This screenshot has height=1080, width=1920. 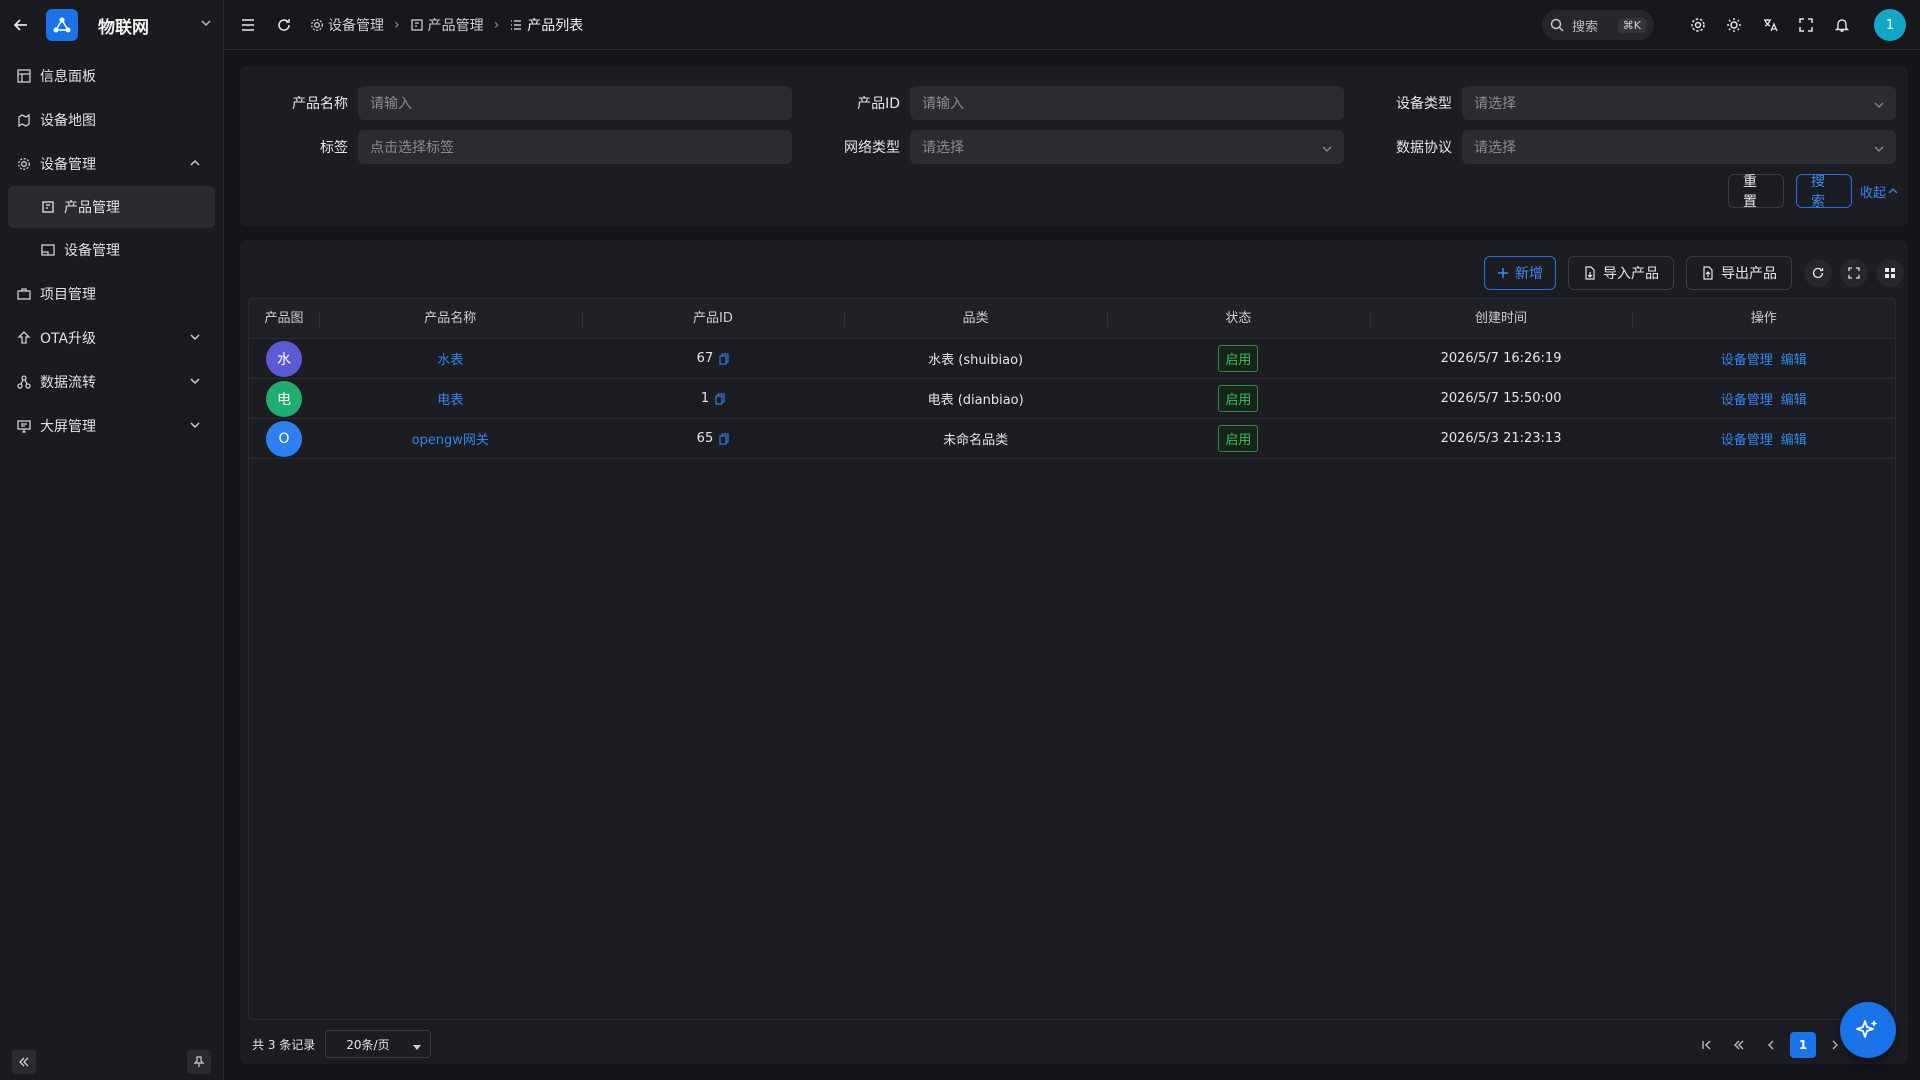 I want to click on search-label: 搜索, so click(x=1585, y=27).